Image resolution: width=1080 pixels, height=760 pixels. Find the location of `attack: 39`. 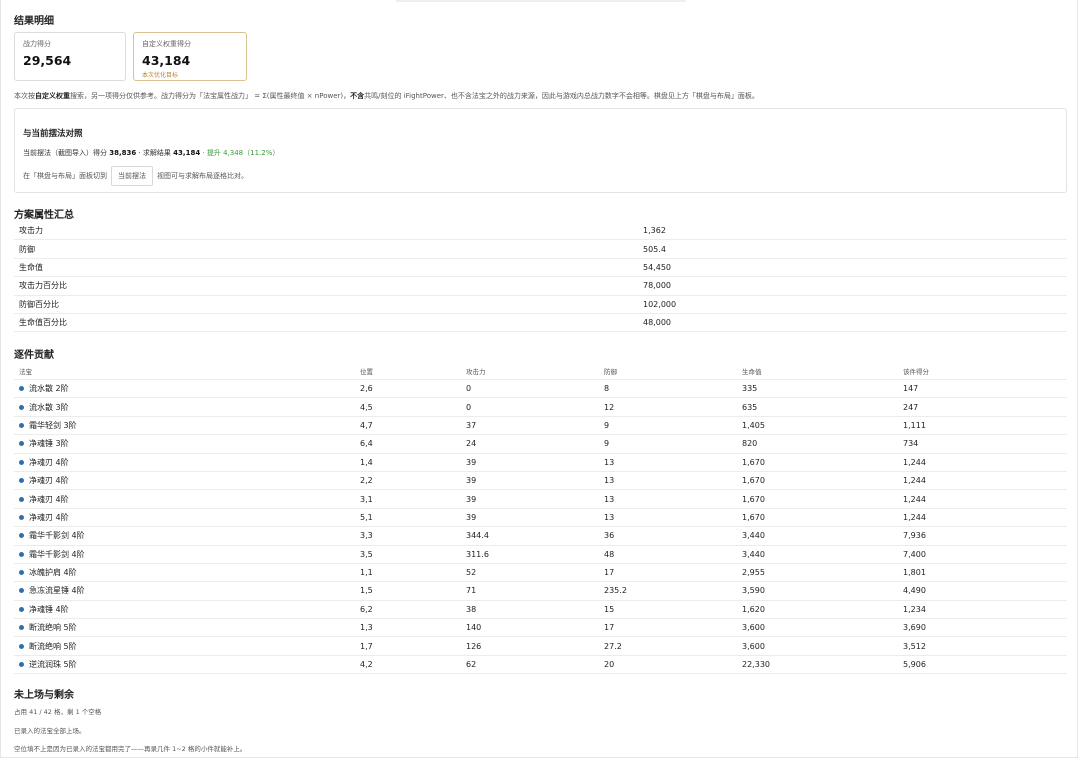

attack: 39 is located at coordinates (530, 462).